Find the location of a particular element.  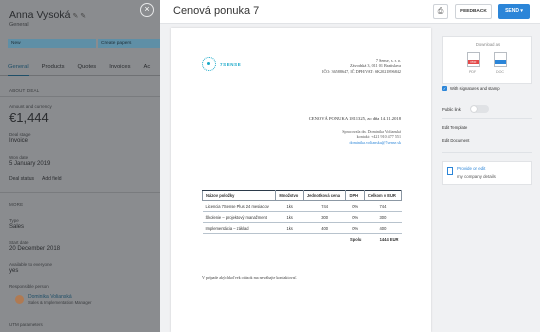

col-header: Jednotková cena is located at coordinates (324, 195).